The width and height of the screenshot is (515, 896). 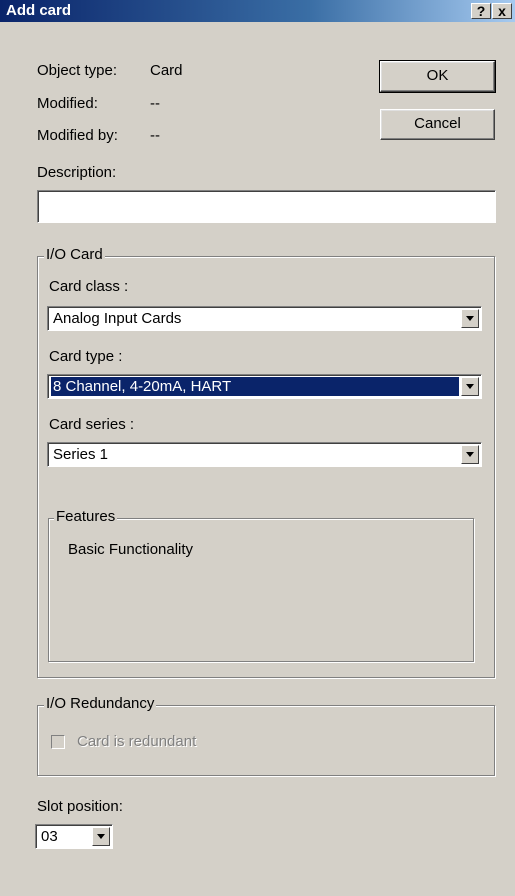 I want to click on description-field, so click(x=266, y=206).